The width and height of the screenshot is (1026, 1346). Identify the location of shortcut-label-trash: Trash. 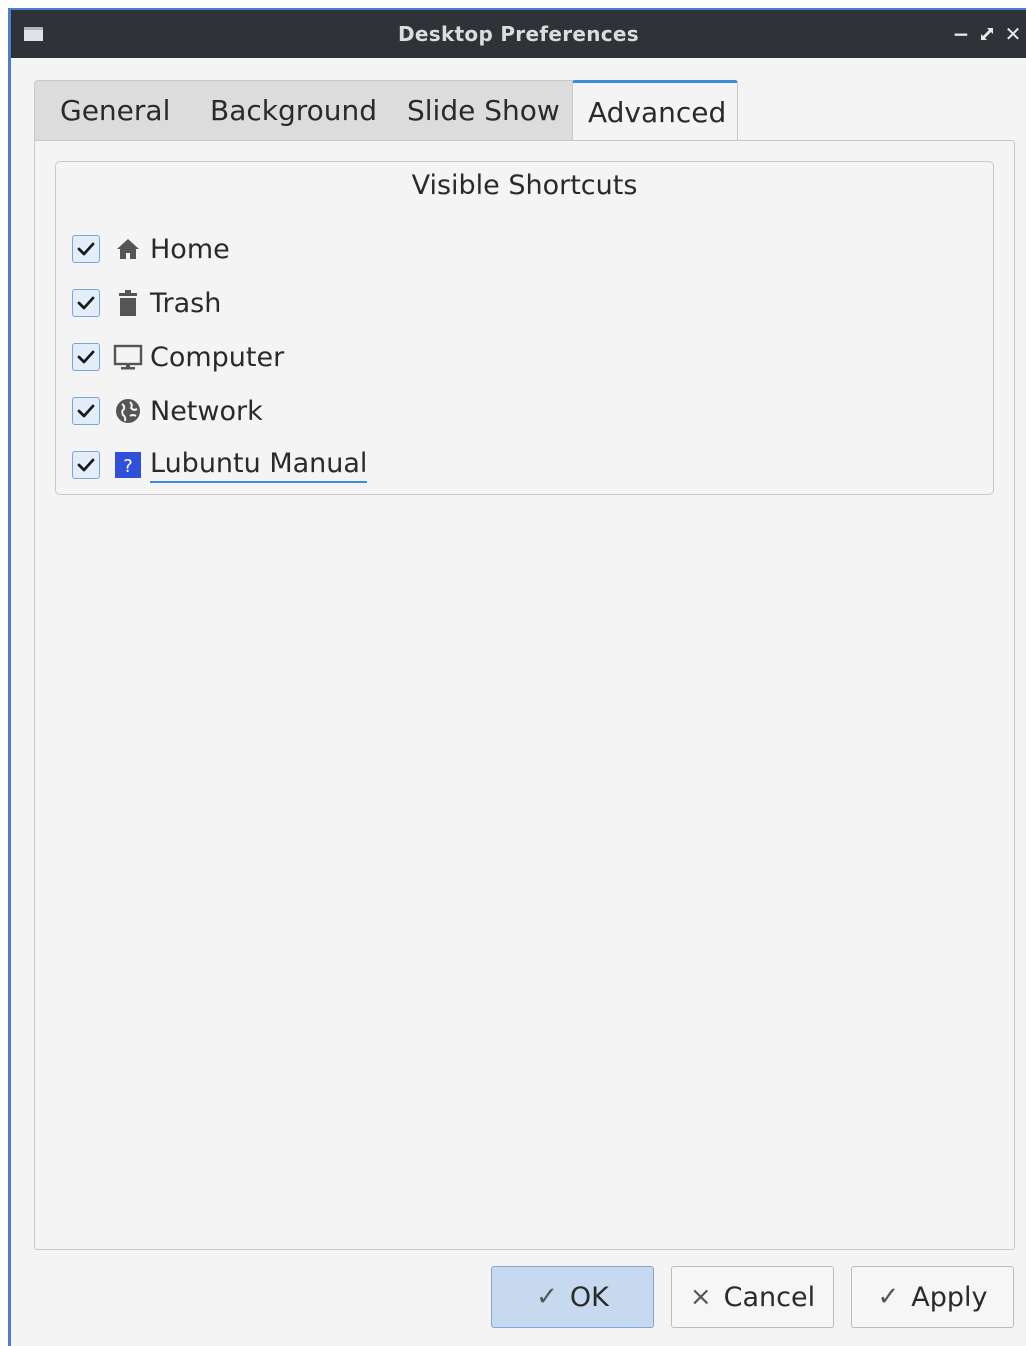
(185, 303).